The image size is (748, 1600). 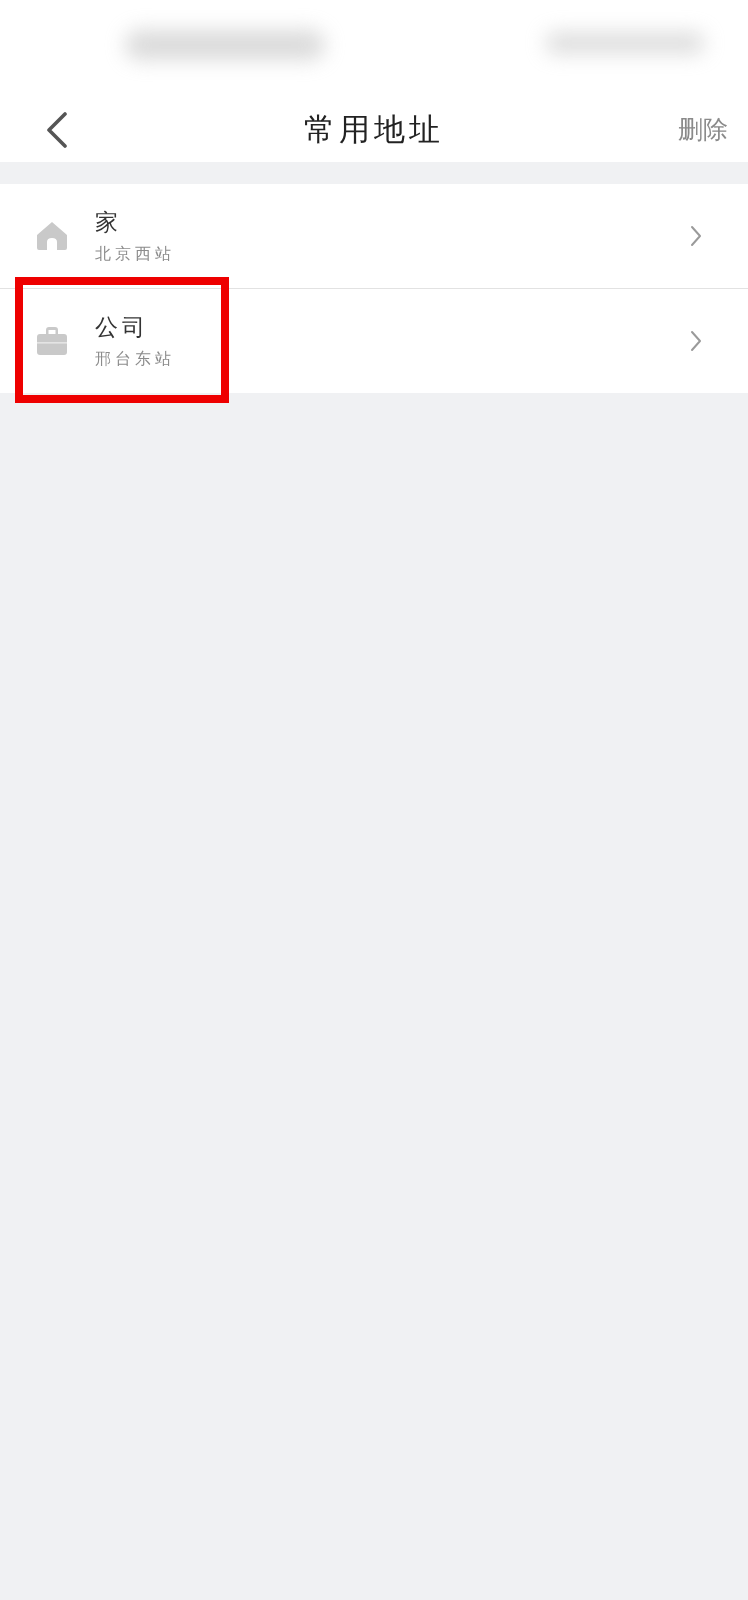 I want to click on back-button, so click(x=57, y=129).